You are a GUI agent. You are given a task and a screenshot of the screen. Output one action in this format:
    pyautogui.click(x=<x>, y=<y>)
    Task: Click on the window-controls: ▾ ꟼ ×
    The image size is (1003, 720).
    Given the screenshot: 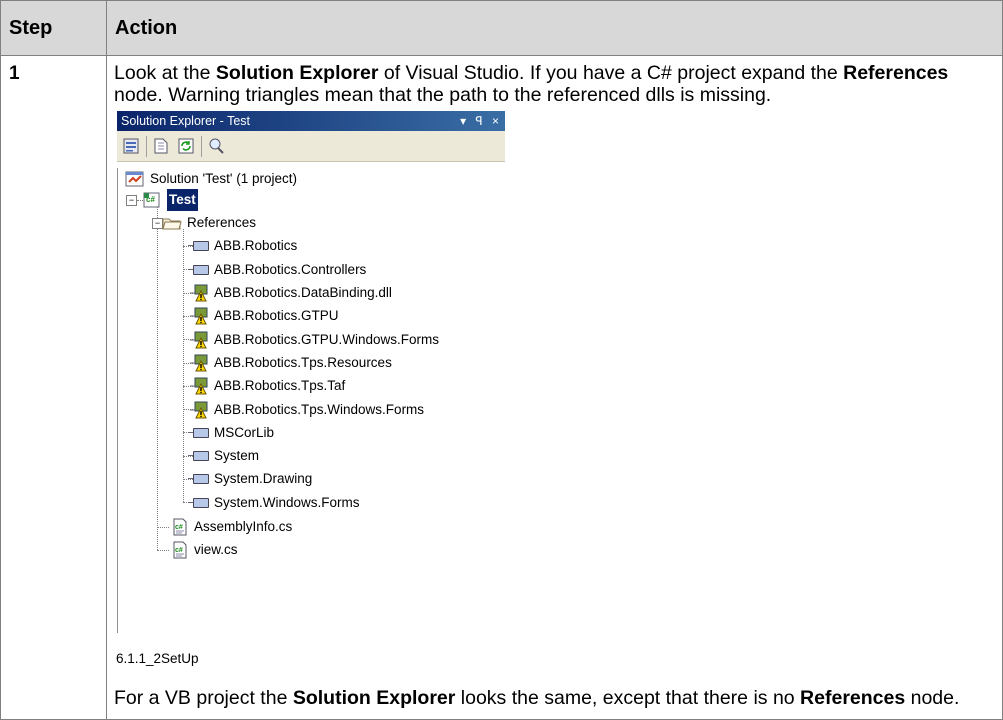 What is the action you would take?
    pyautogui.click(x=481, y=121)
    